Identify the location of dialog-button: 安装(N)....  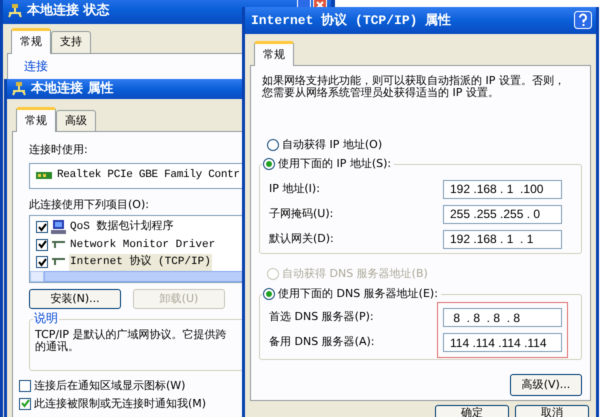
(75, 299).